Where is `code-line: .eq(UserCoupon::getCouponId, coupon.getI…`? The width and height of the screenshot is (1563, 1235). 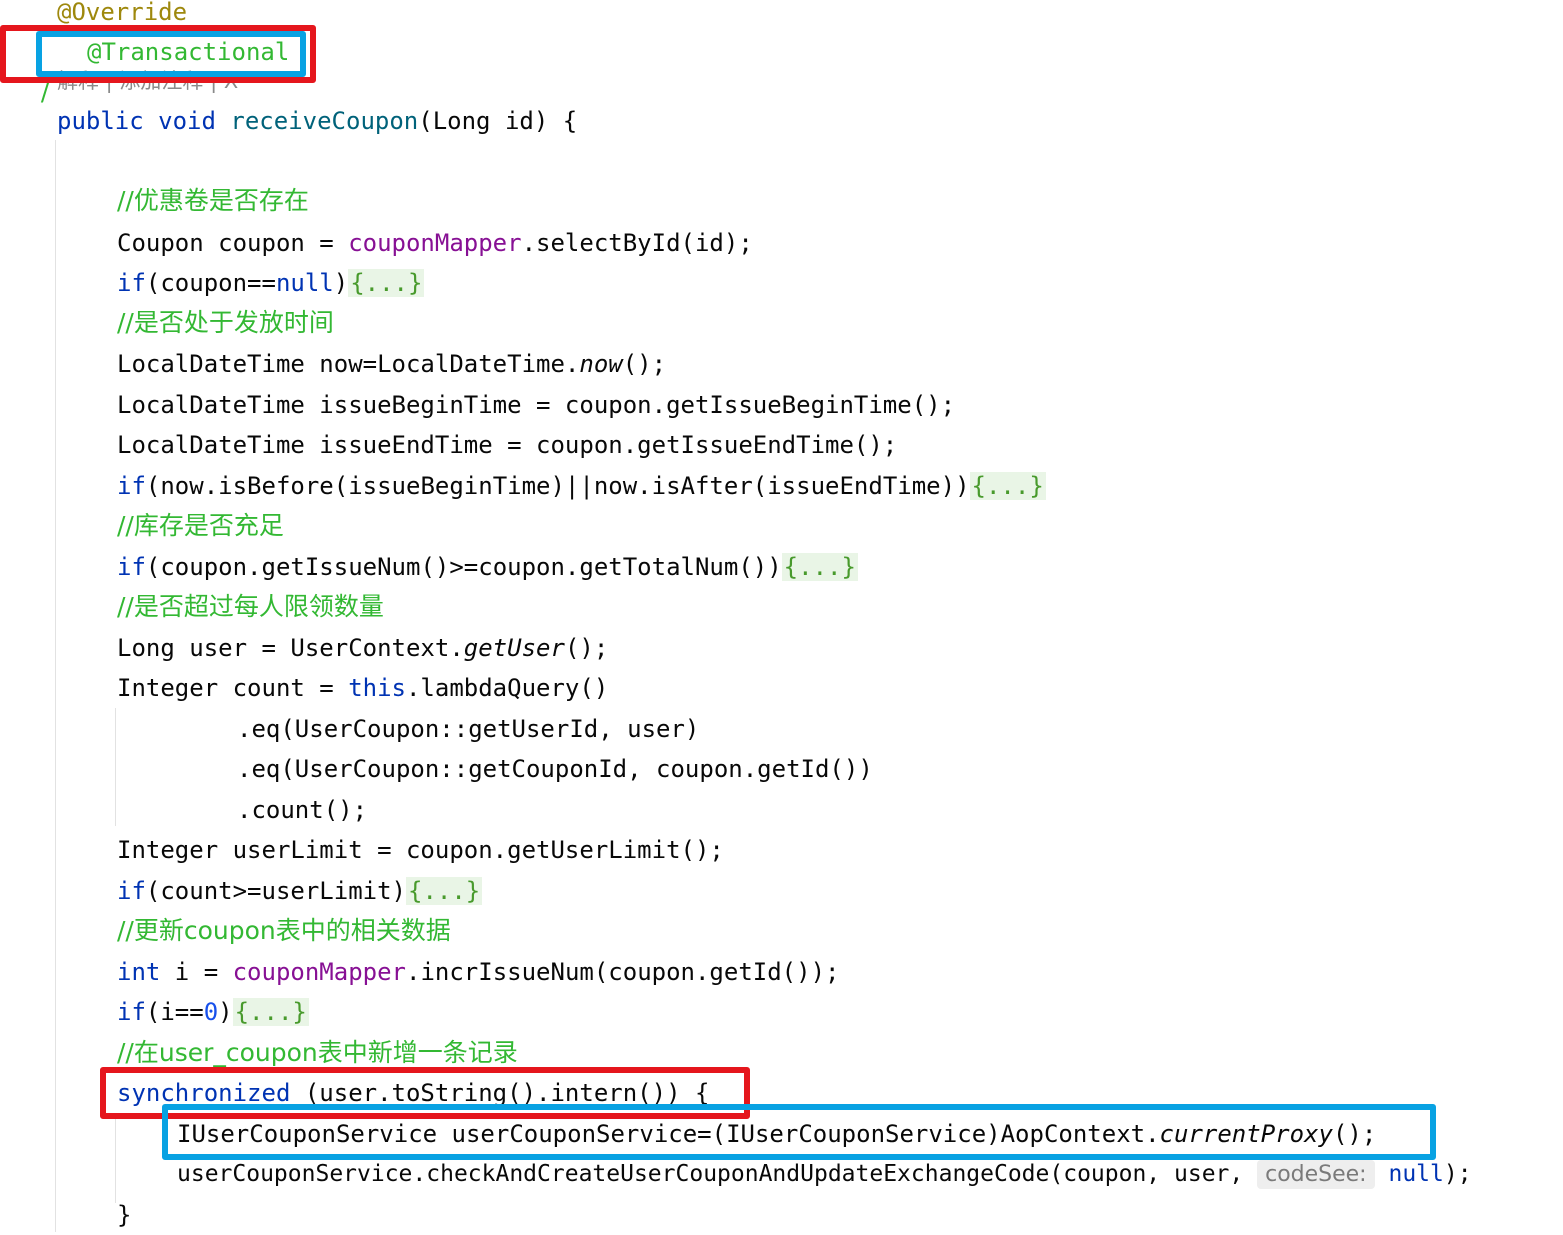 code-line: .eq(UserCoupon::getCouponId, coupon.getI… is located at coordinates (555, 769).